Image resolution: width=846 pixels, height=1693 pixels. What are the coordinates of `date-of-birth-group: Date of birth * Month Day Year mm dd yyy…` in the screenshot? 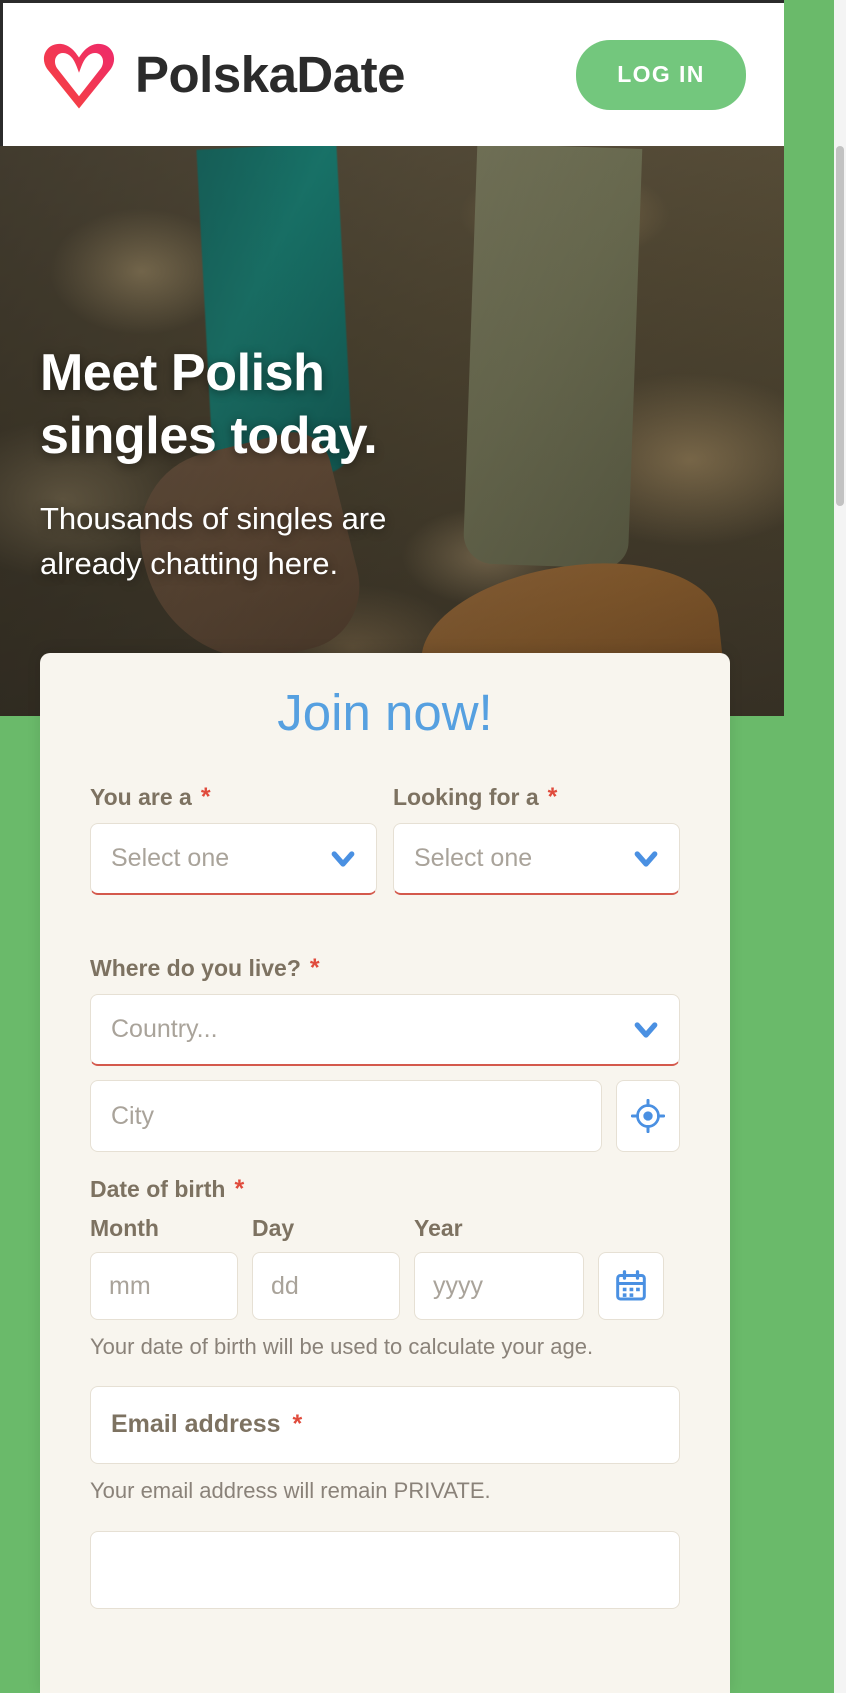 It's located at (385, 1269).